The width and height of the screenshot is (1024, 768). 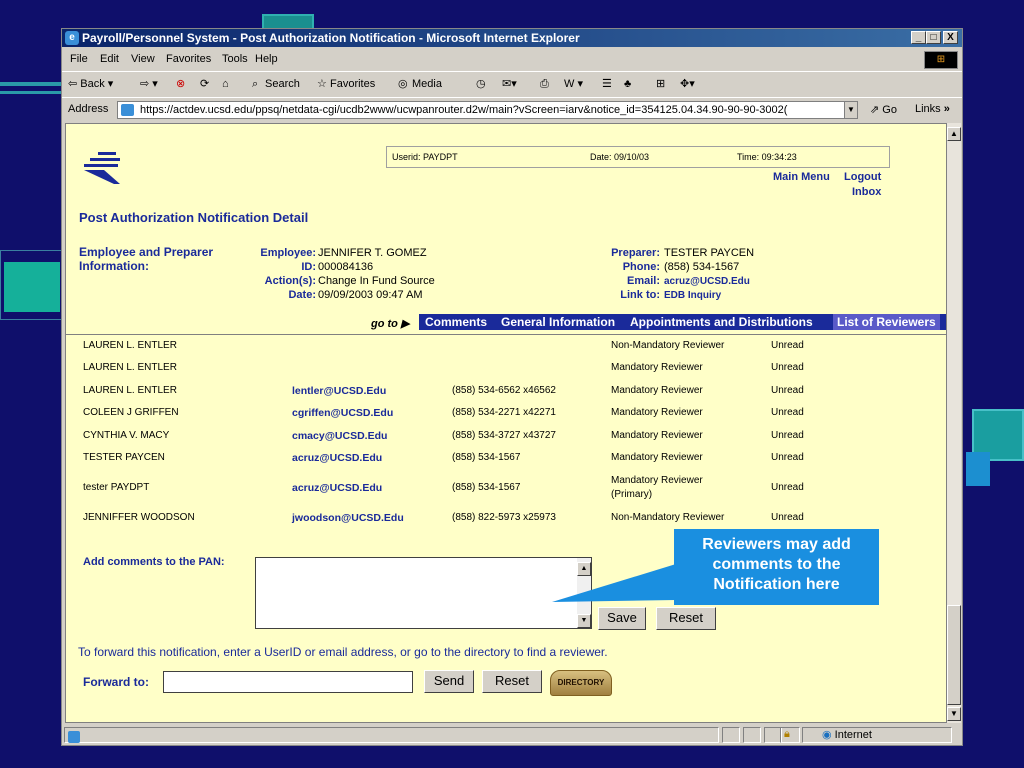 I want to click on play-arrow-icon: ▶, so click(x=405, y=324).